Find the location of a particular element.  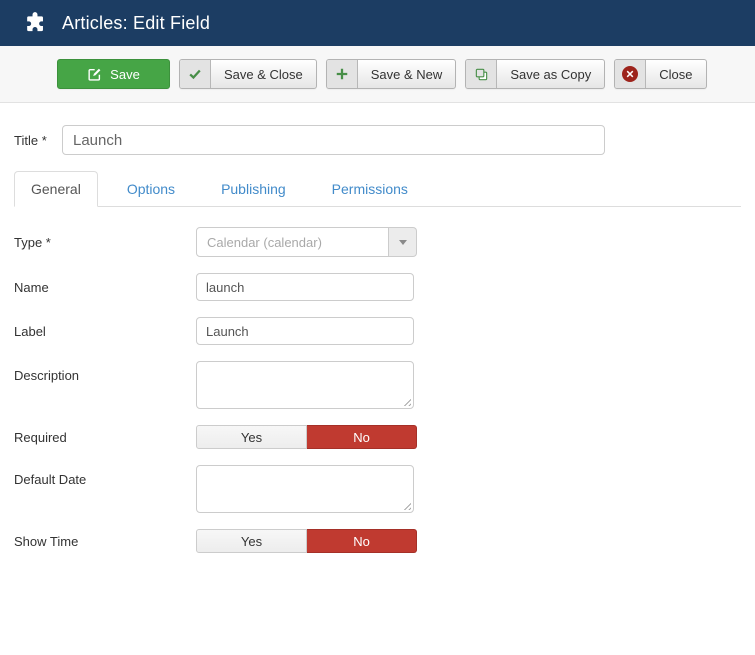

puzzle-piece-icon is located at coordinates (35, 23).